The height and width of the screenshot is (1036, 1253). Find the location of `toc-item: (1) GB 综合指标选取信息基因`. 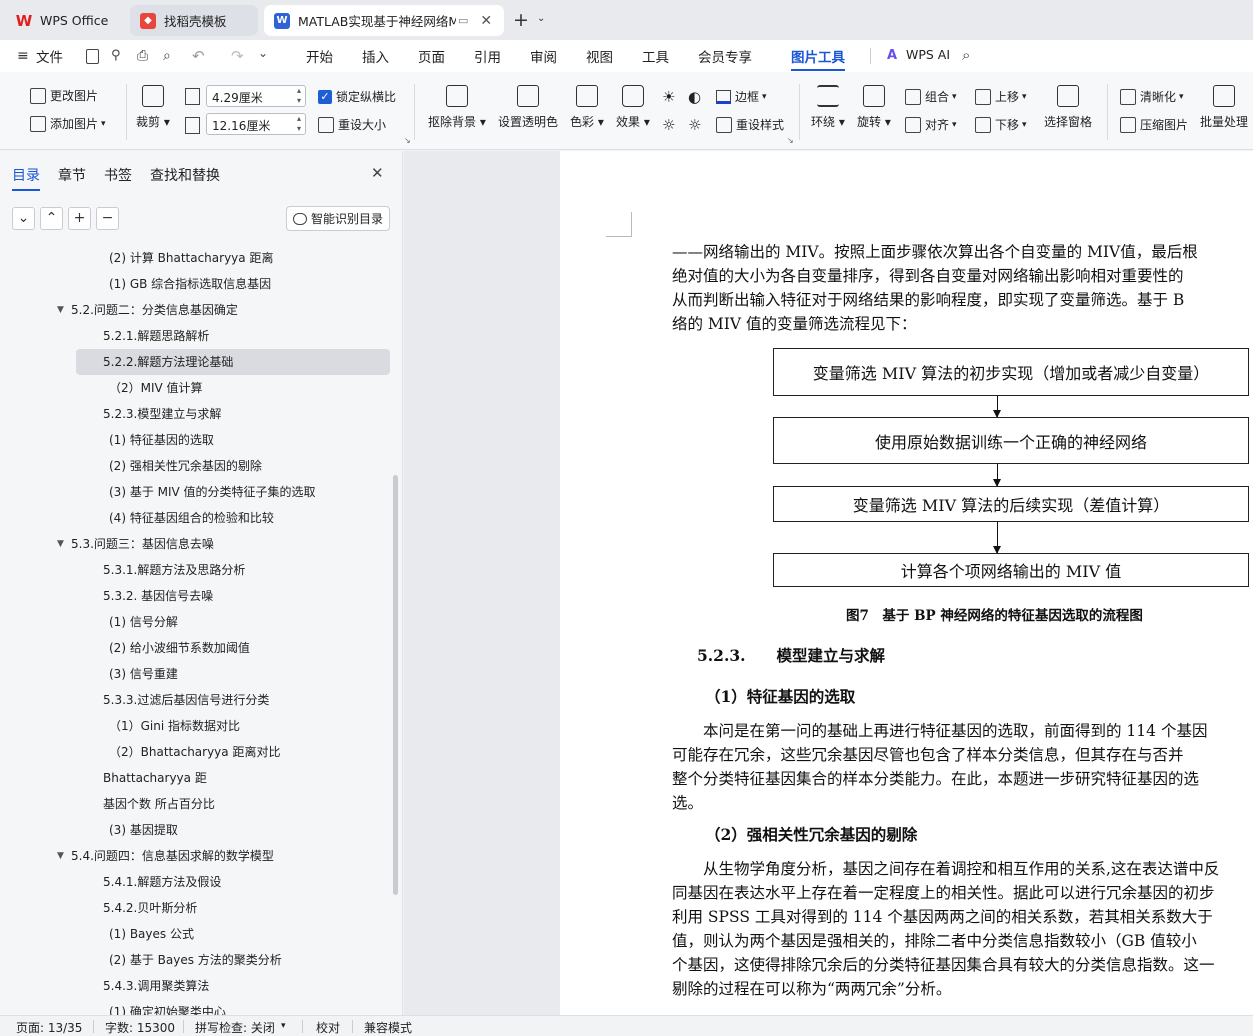

toc-item: (1) GB 综合指标选取信息基因 is located at coordinates (190, 284).